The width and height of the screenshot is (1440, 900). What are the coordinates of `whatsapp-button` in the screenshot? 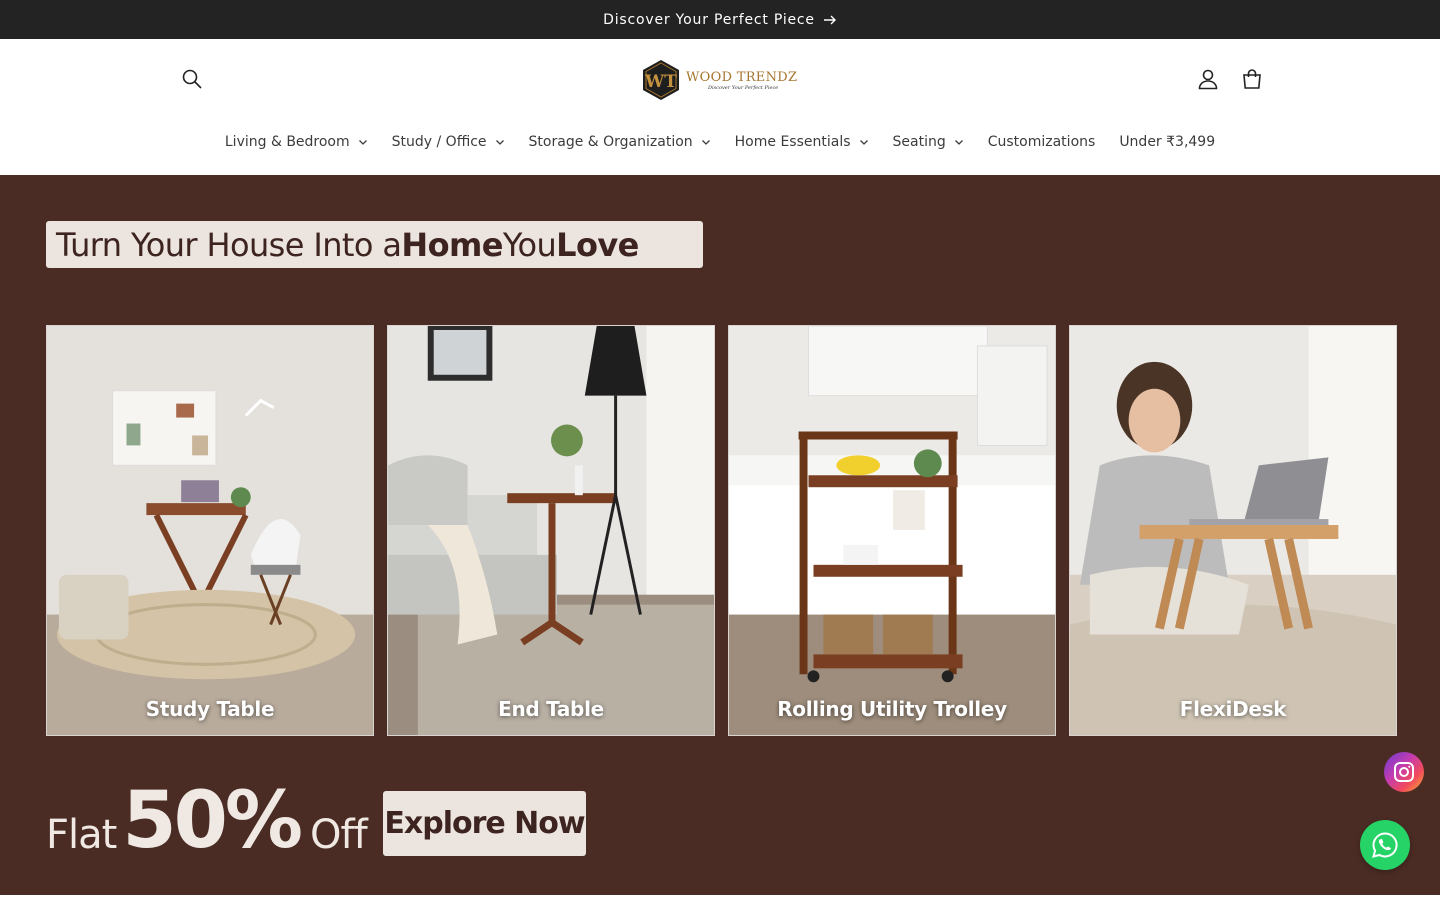 It's located at (1385, 845).